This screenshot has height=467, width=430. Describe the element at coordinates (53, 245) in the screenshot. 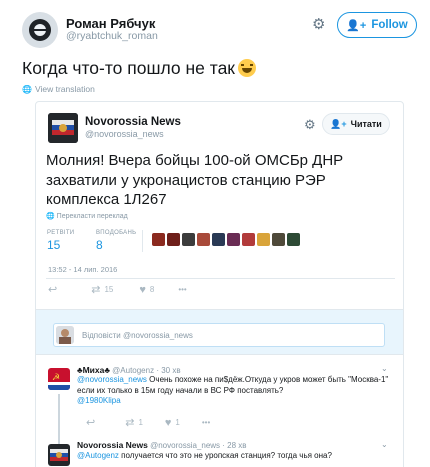

I see `retweets-count: 15` at that location.